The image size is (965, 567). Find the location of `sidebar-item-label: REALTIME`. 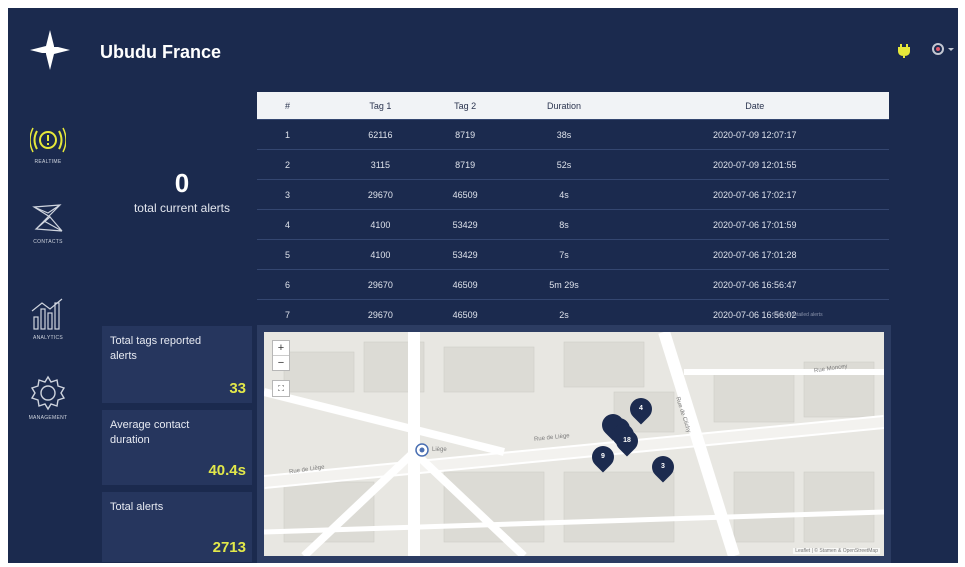

sidebar-item-label: REALTIME is located at coordinates (48, 162).